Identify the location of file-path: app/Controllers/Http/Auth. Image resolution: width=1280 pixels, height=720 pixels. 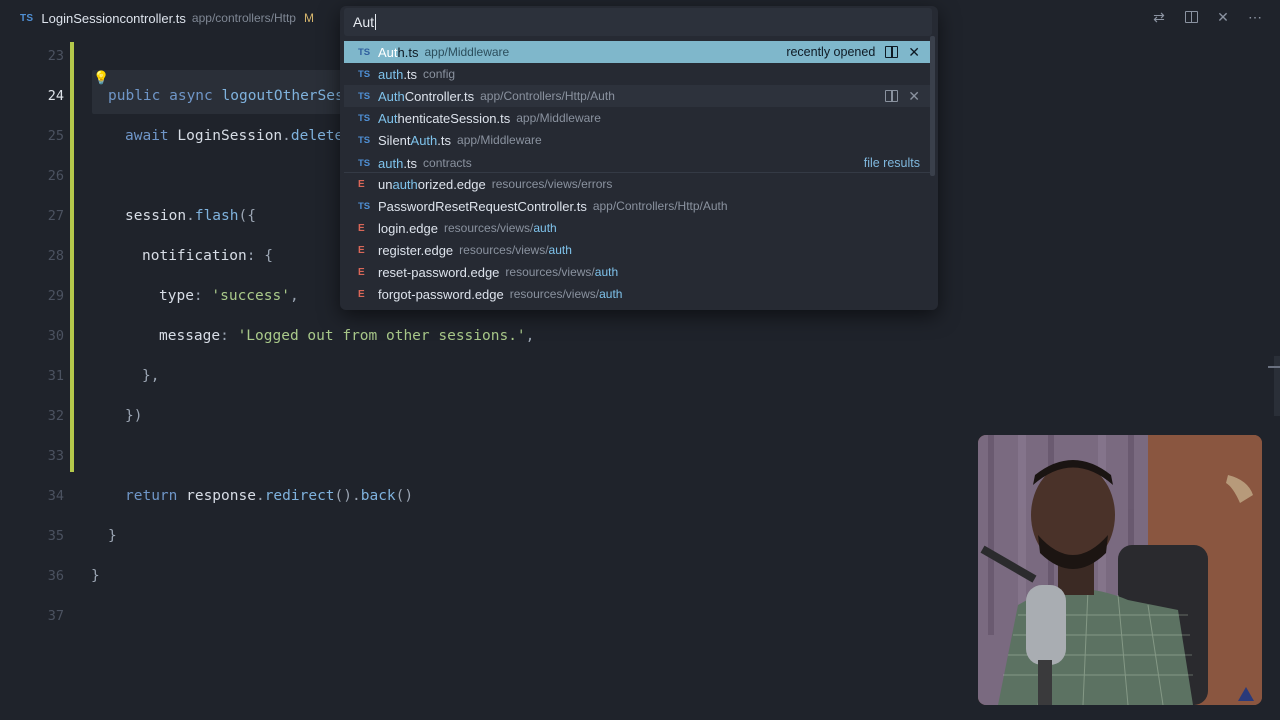
(660, 206).